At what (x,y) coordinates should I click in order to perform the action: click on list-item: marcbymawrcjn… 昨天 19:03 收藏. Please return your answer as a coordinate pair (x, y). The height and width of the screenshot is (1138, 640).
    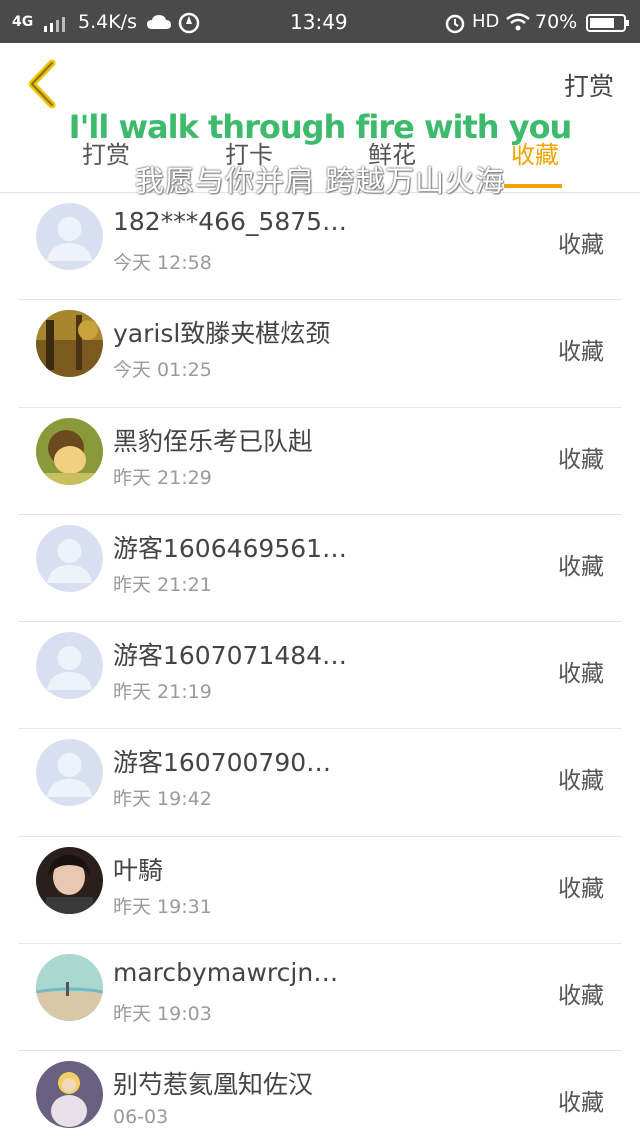
    Looking at the image, I should click on (320, 998).